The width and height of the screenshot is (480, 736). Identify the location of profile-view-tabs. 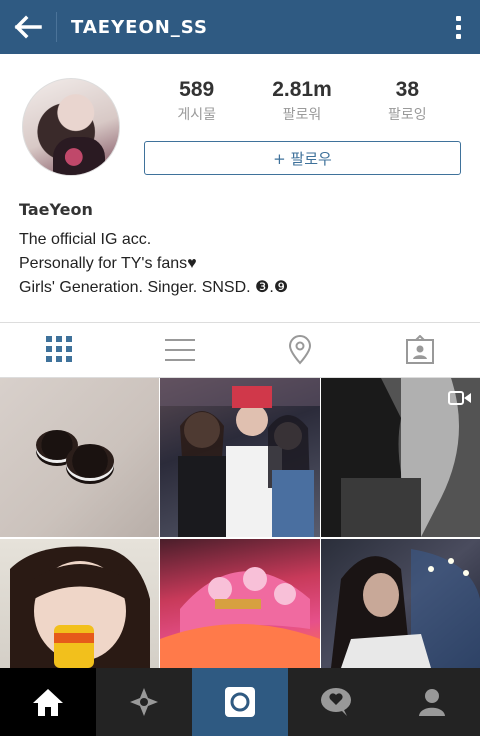
(240, 350).